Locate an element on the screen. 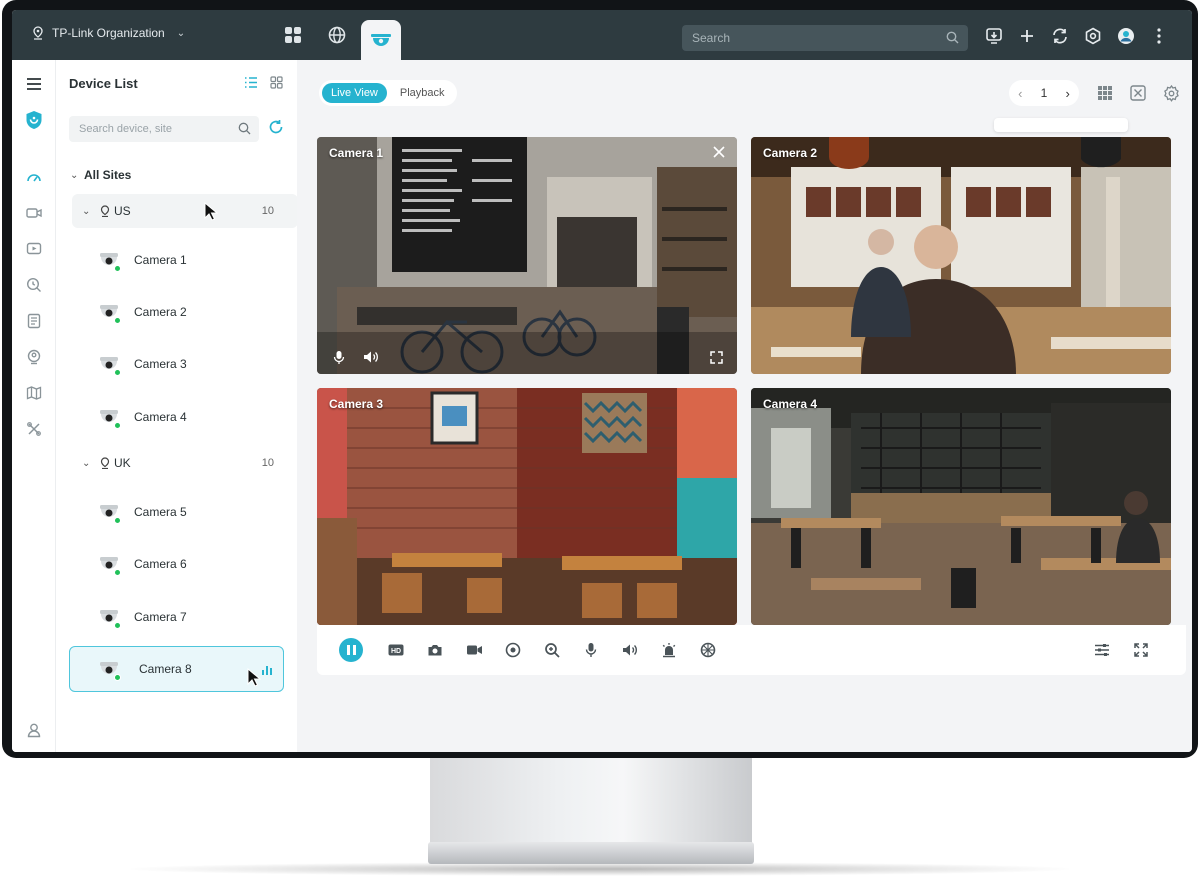  dashboard-icon is located at coordinates (34, 177).